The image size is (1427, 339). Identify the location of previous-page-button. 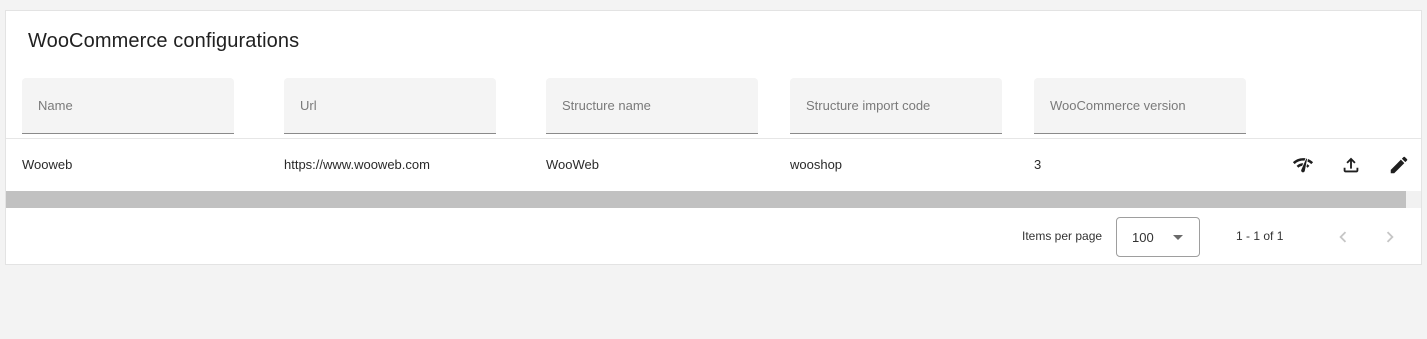
(1343, 237).